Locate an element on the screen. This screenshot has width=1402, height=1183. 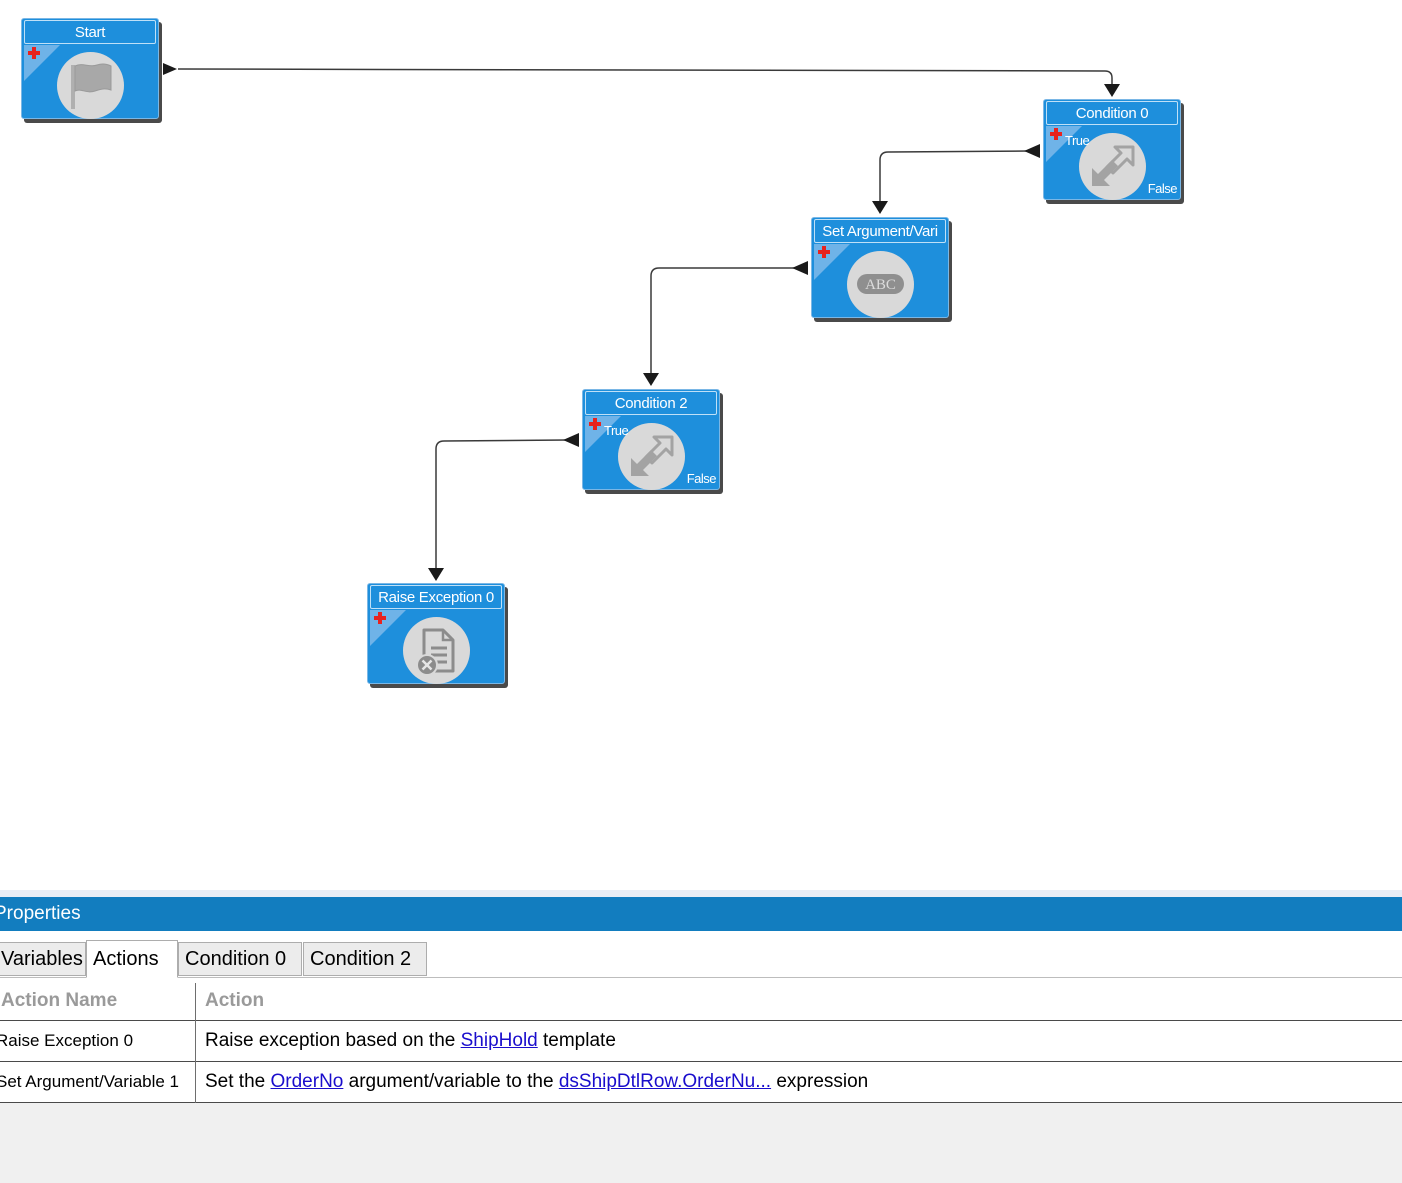
node-title: Raise Exception 0 is located at coordinates (436, 597).